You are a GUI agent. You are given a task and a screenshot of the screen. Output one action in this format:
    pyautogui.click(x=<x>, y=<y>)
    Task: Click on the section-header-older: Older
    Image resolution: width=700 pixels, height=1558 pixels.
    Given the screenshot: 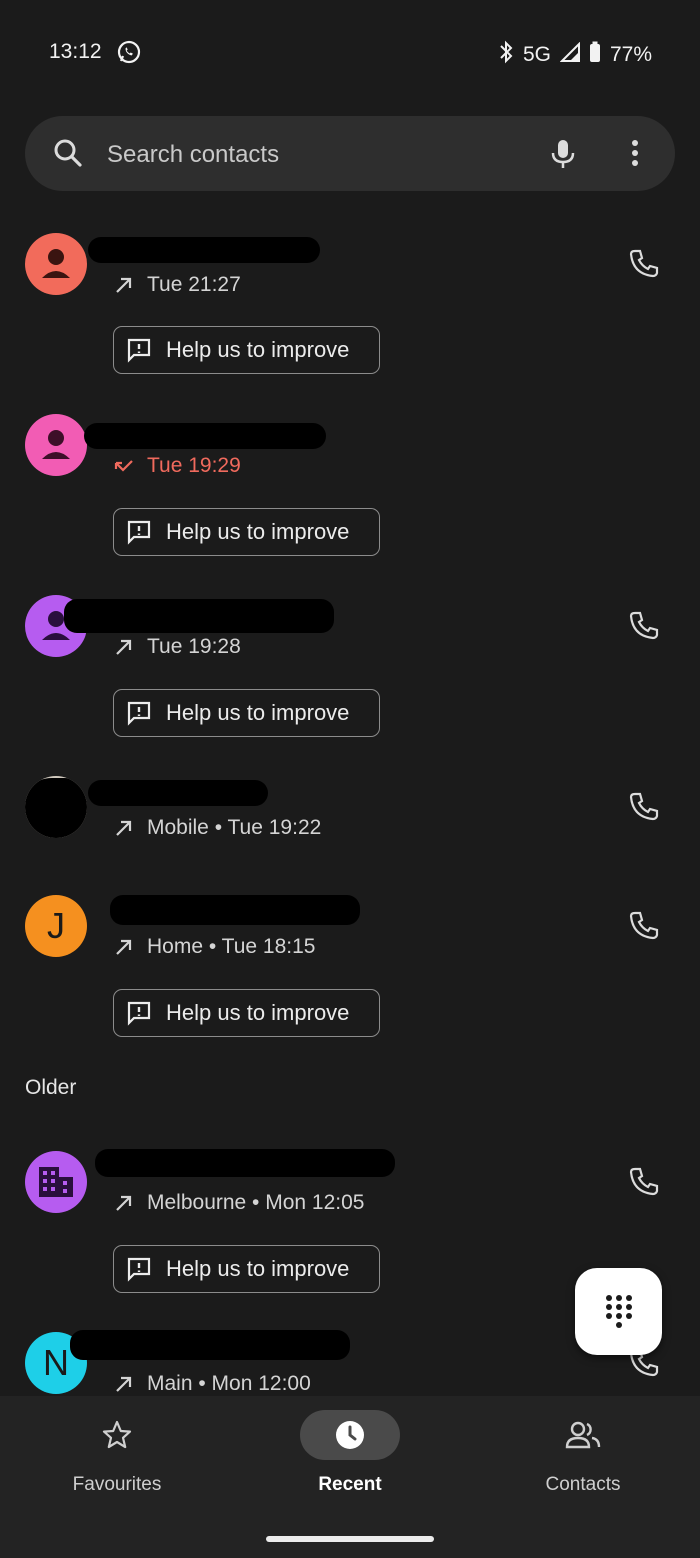 What is the action you would take?
    pyautogui.click(x=51, y=1087)
    